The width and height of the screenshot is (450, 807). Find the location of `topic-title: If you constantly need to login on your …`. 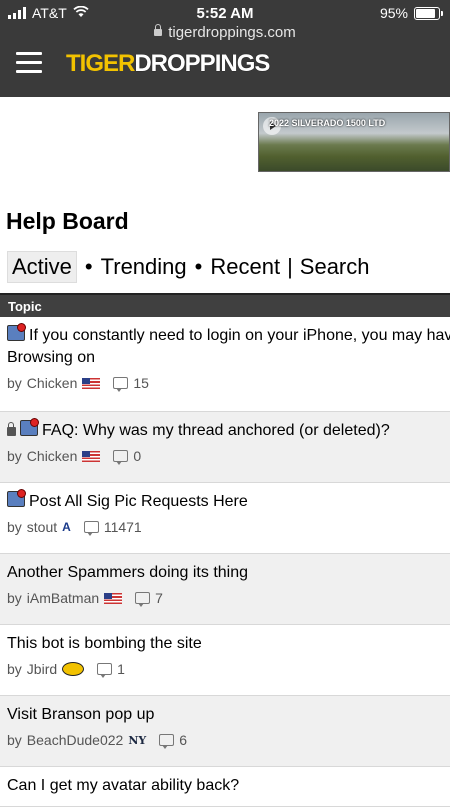

topic-title: If you constantly need to login on your … is located at coordinates (228, 346).